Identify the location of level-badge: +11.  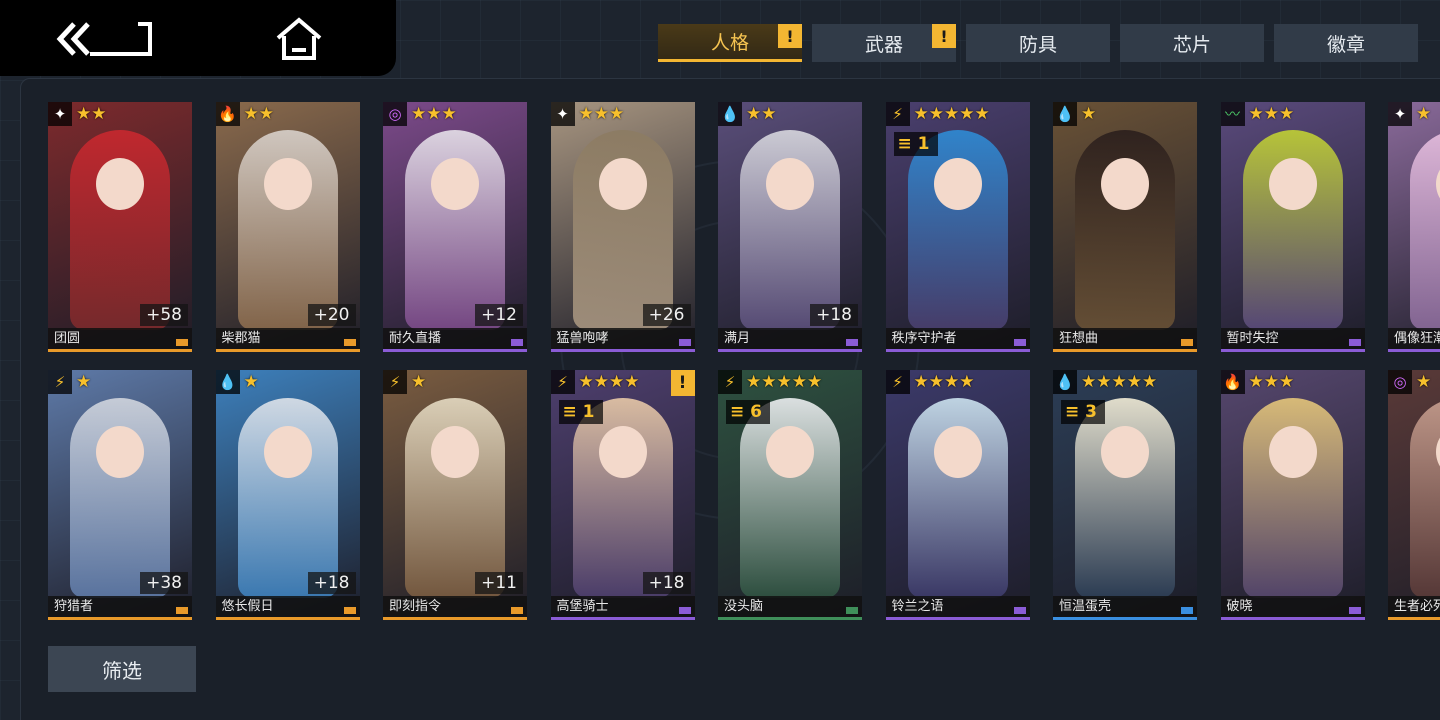
(499, 583).